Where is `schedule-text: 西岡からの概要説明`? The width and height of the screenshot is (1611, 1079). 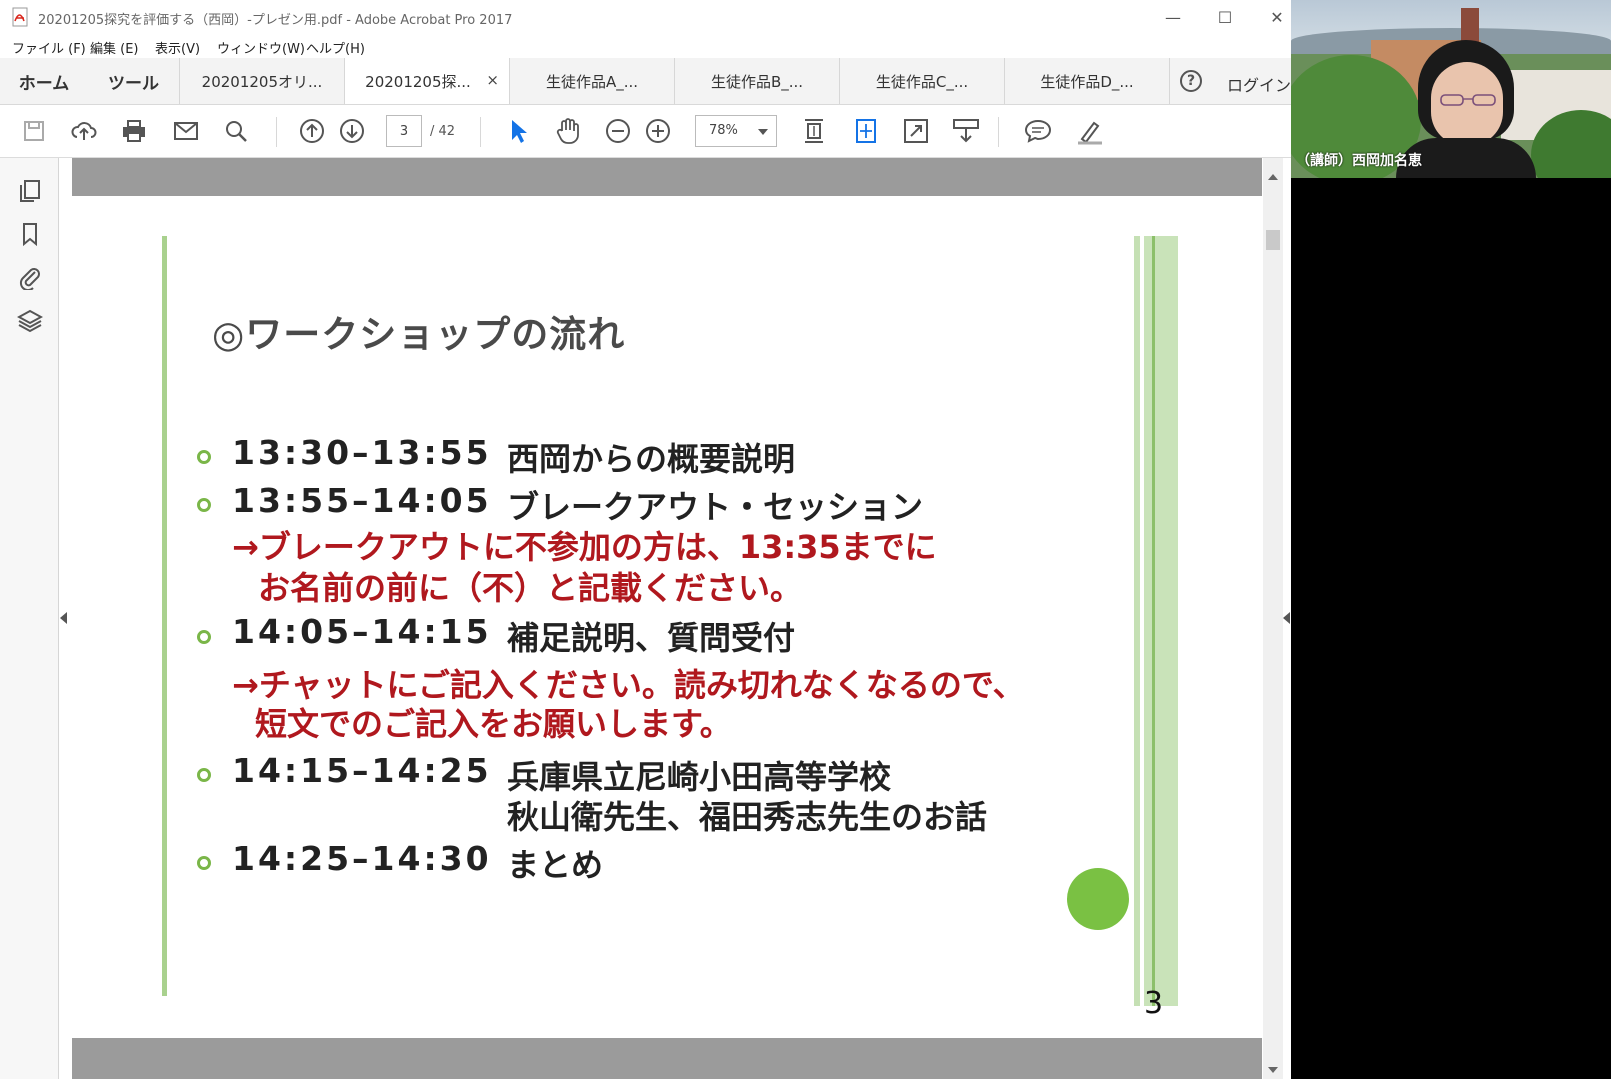 schedule-text: 西岡からの概要説明 is located at coordinates (651, 459).